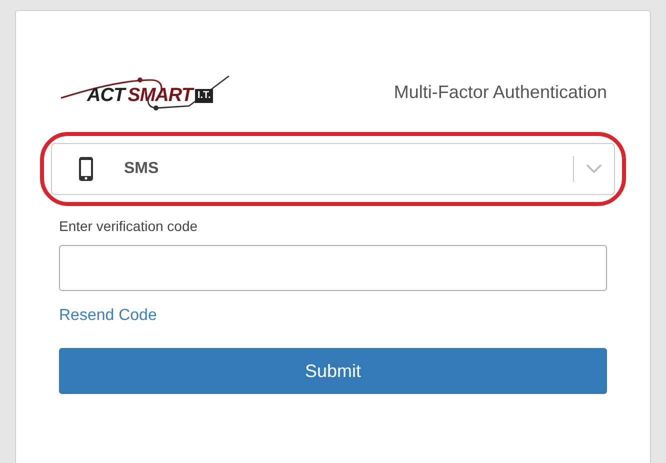 The image size is (666, 463). I want to click on logo-badge: I.T., so click(204, 96).